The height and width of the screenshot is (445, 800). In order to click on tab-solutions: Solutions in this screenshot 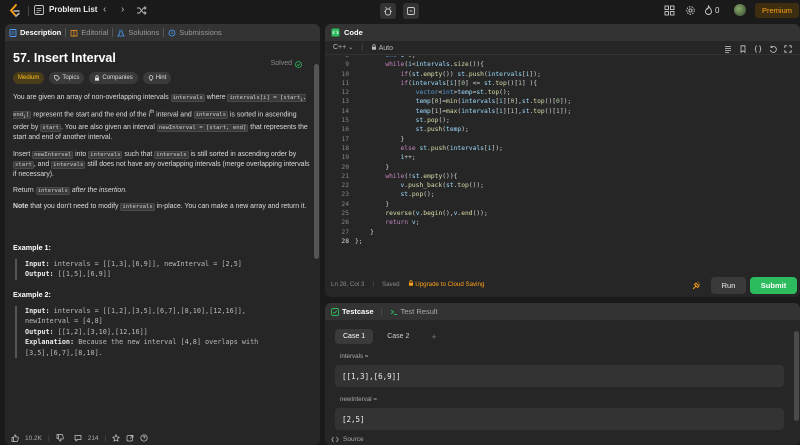, I will do `click(138, 32)`.